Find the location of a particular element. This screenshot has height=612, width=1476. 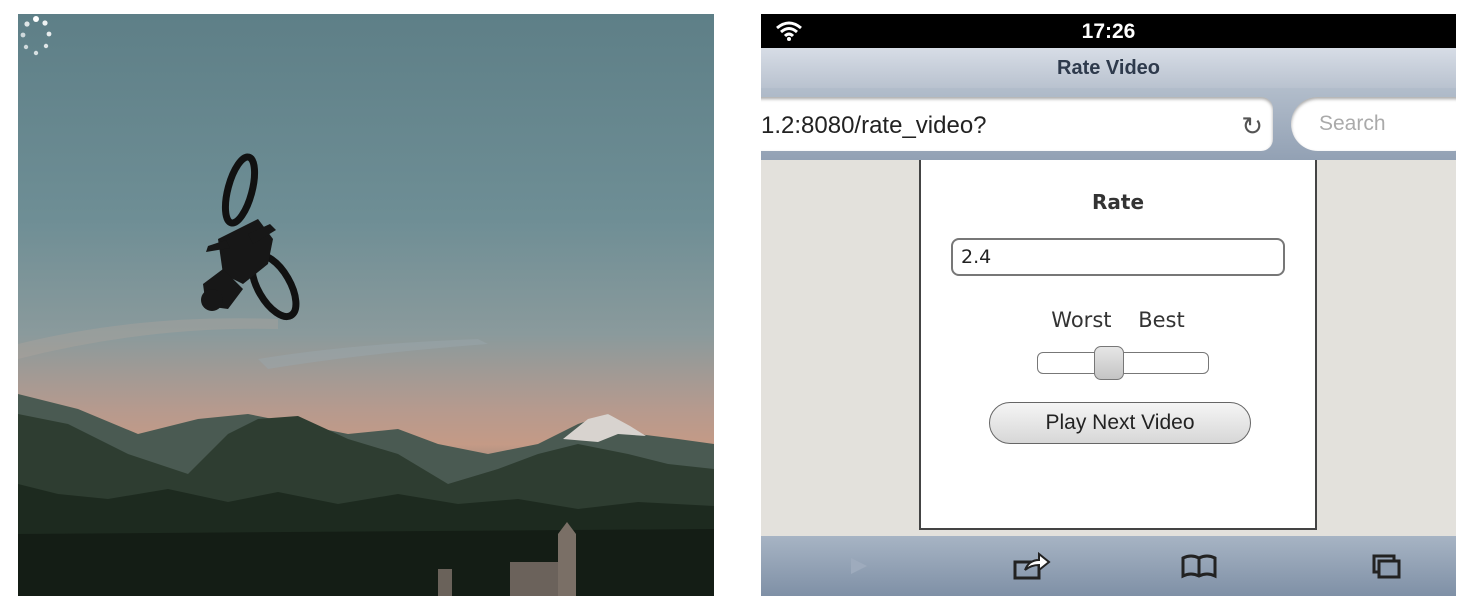

rating-slider is located at coordinates (1123, 363).